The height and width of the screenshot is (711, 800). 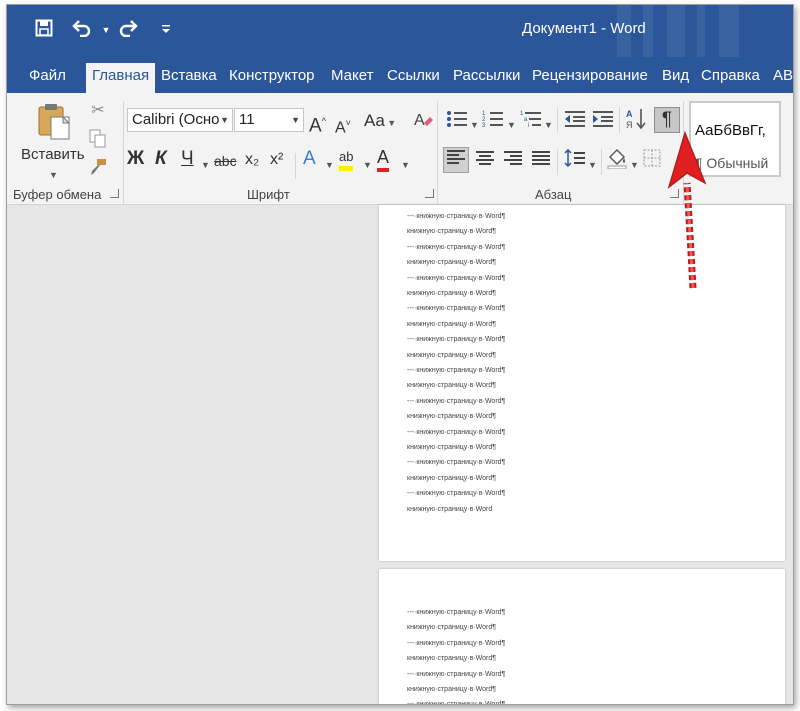 I want to click on change-case-button: Aa ▼, so click(x=380, y=122).